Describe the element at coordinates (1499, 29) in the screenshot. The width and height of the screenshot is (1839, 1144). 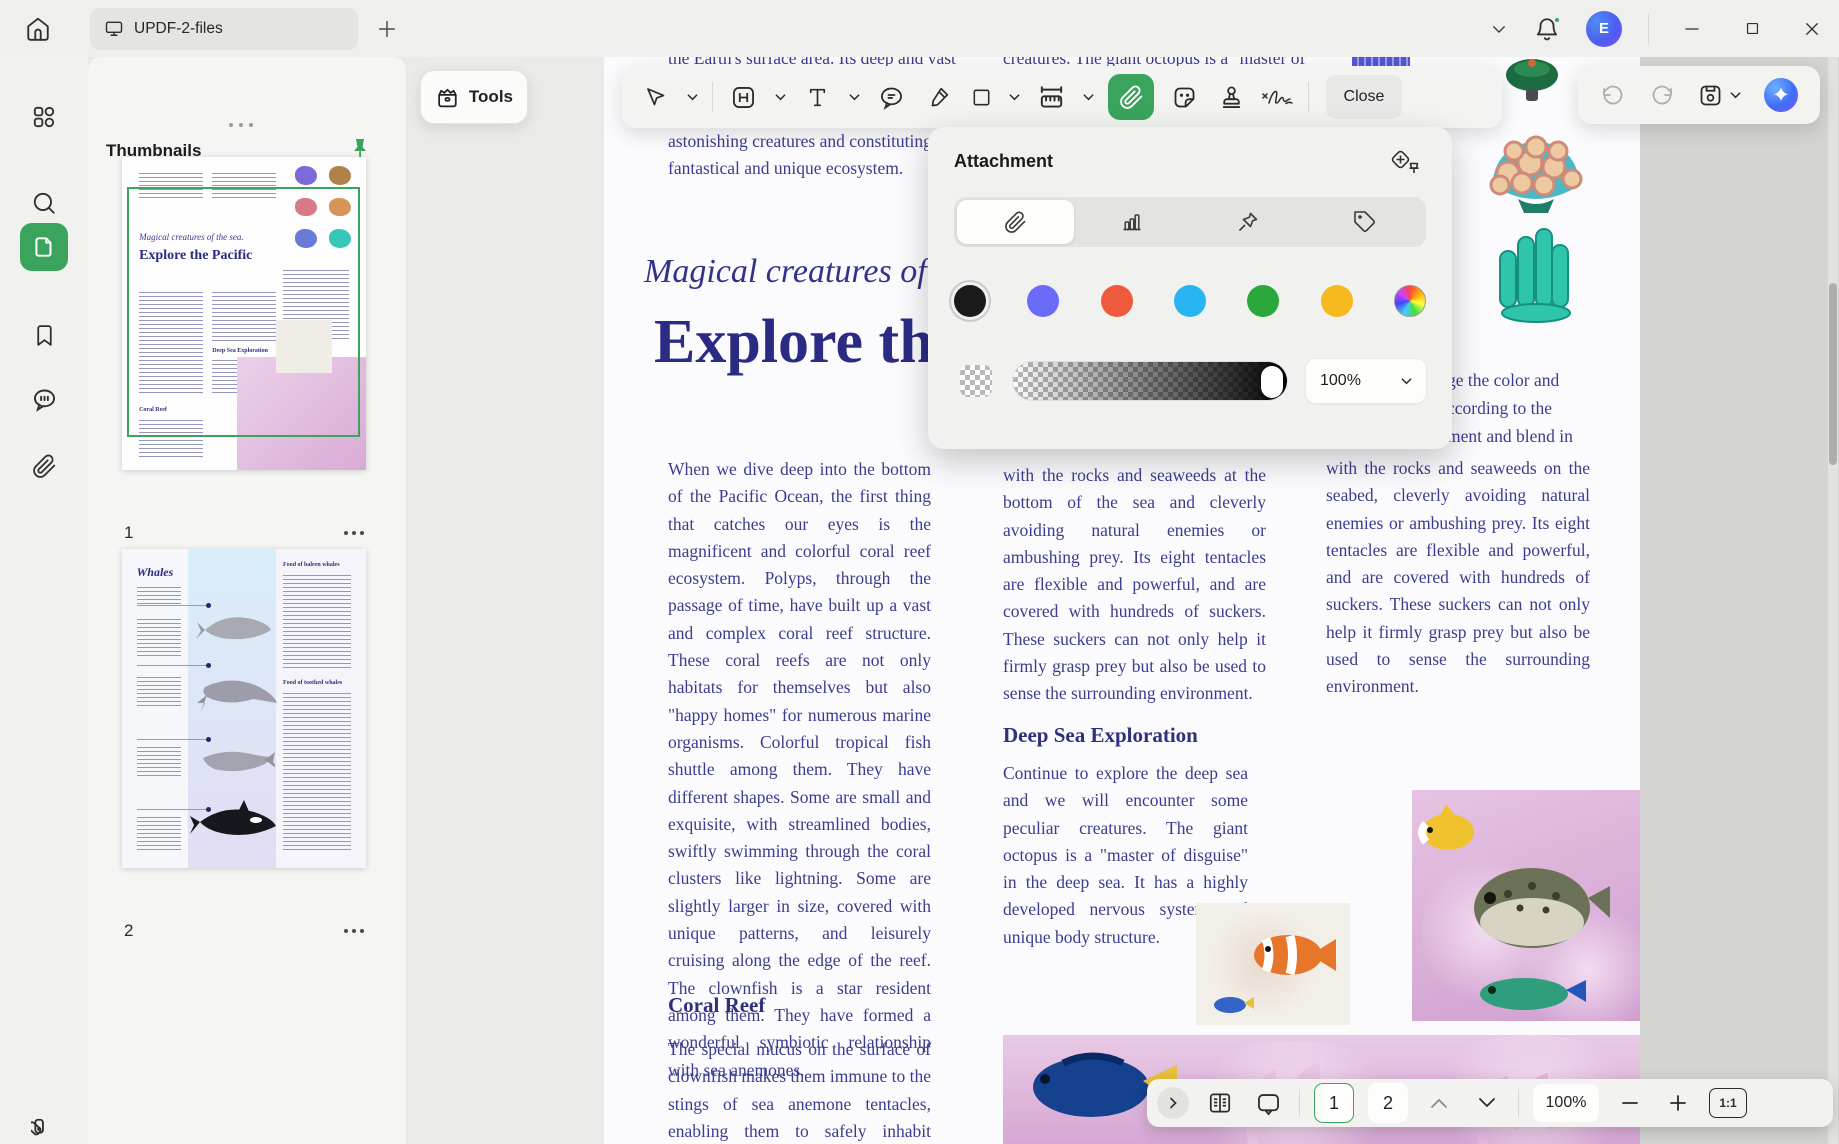
I see `titlebar-collapse-button` at that location.